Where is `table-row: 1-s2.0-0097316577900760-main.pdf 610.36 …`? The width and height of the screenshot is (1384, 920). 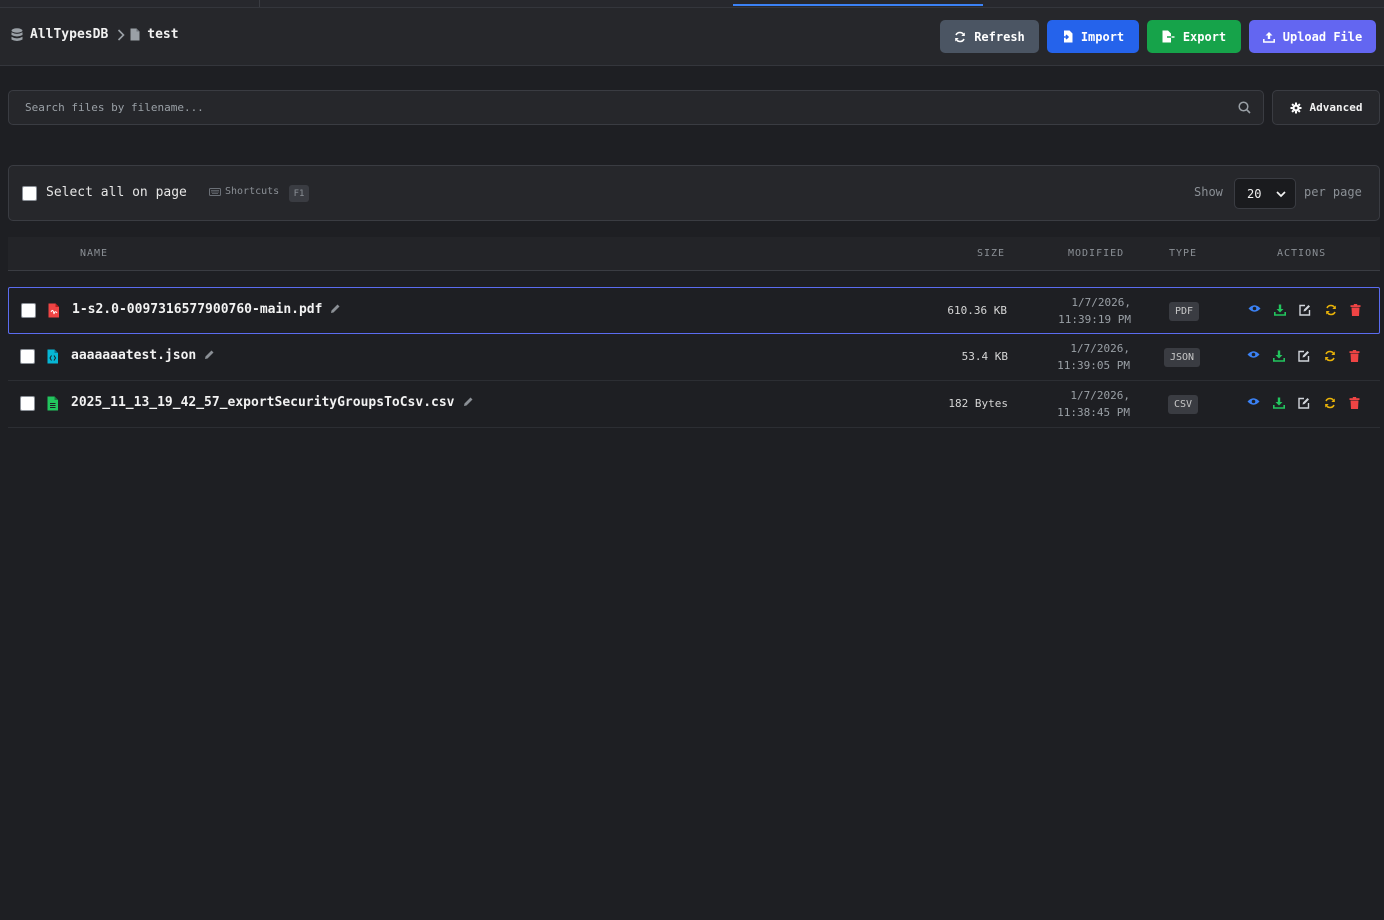 table-row: 1-s2.0-0097316577900760-main.pdf 610.36 … is located at coordinates (694, 310).